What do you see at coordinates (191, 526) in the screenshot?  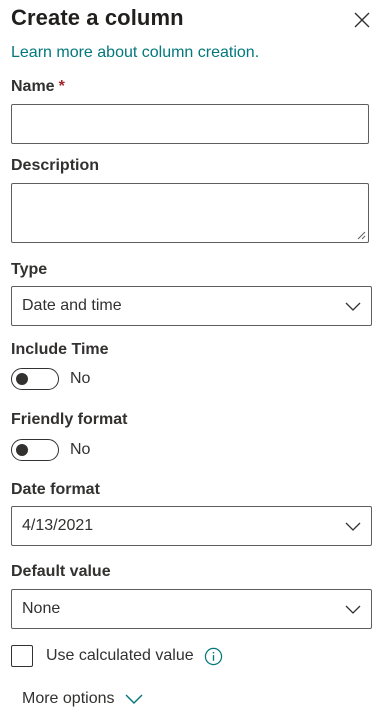 I see `date-format-dropdown: 4/13/2021` at bounding box center [191, 526].